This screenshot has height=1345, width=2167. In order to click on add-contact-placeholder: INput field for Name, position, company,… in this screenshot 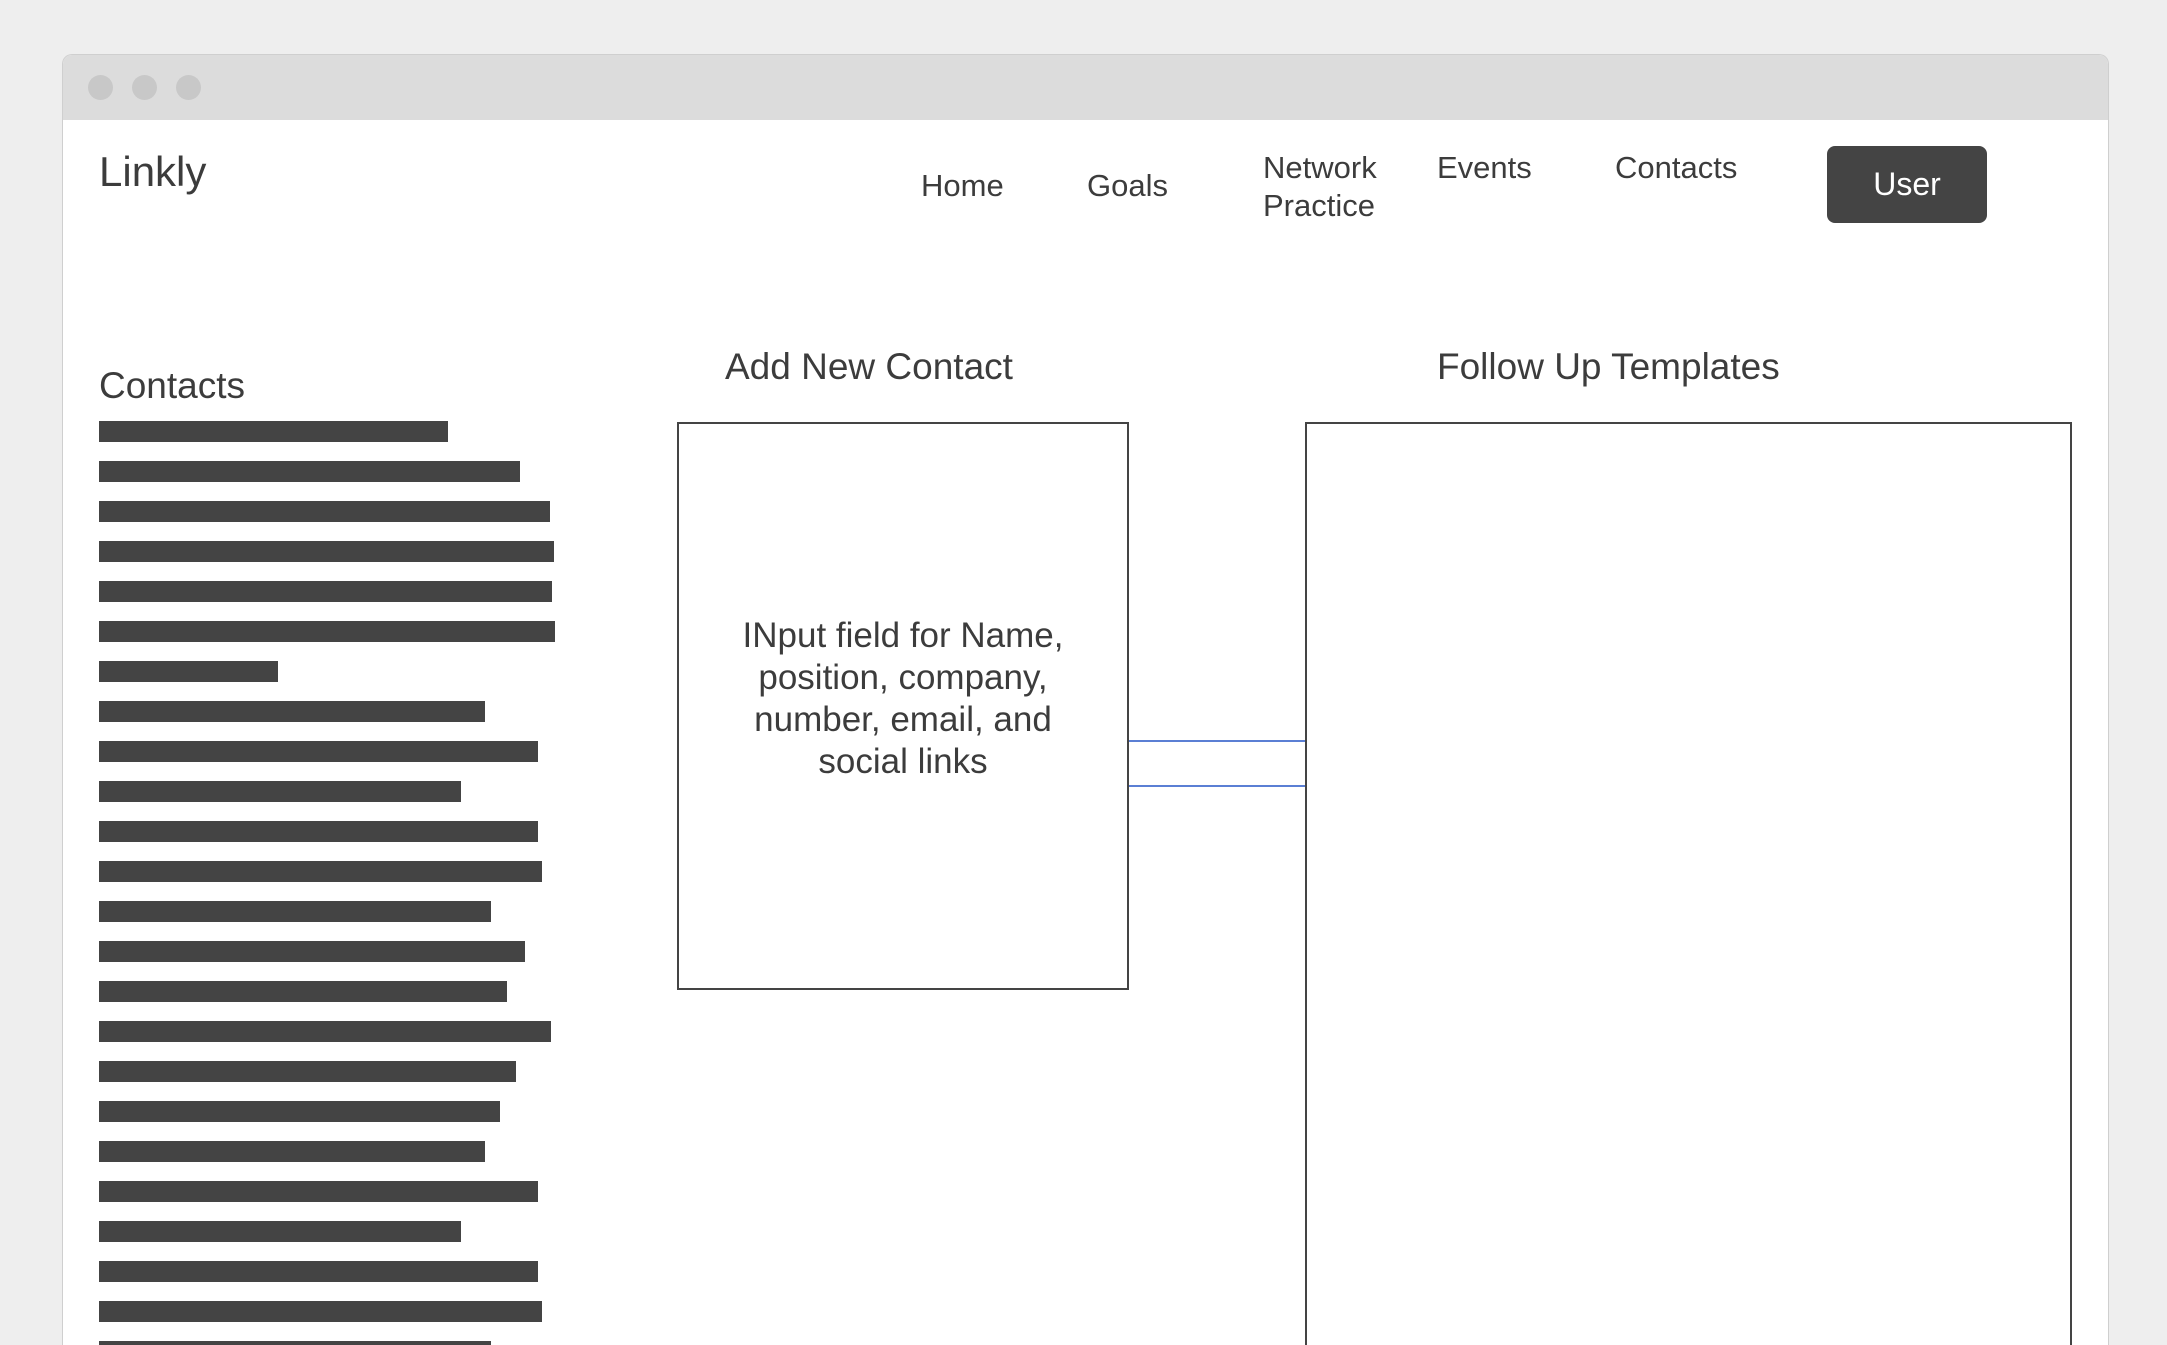, I will do `click(903, 698)`.